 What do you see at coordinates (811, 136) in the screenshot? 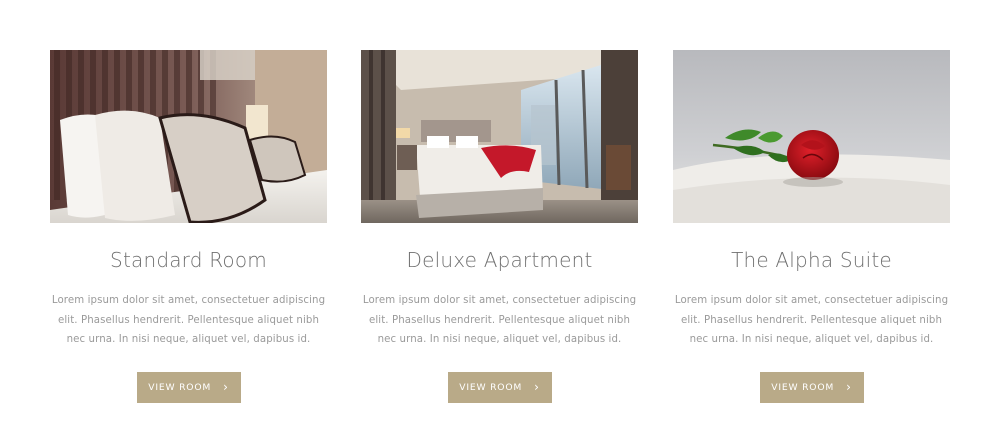
I see `red-rose-on-bed-photo` at bounding box center [811, 136].